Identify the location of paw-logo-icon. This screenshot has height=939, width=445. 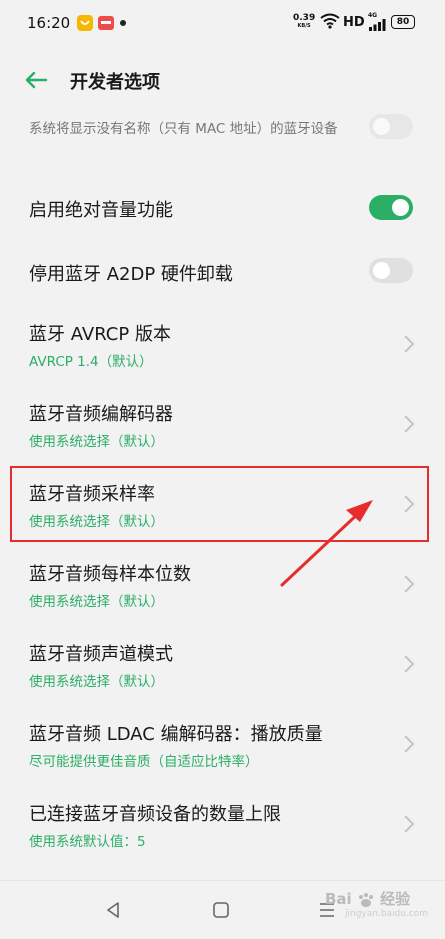
(365, 899).